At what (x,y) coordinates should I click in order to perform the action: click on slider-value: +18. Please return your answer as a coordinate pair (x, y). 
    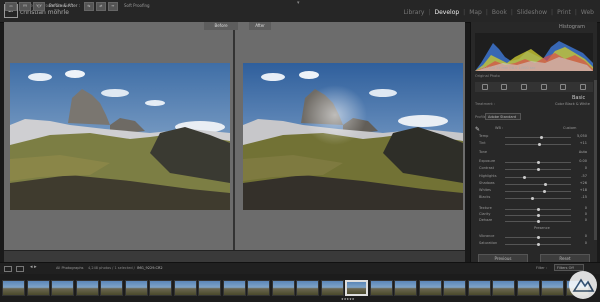
    Looking at the image, I should click on (581, 190).